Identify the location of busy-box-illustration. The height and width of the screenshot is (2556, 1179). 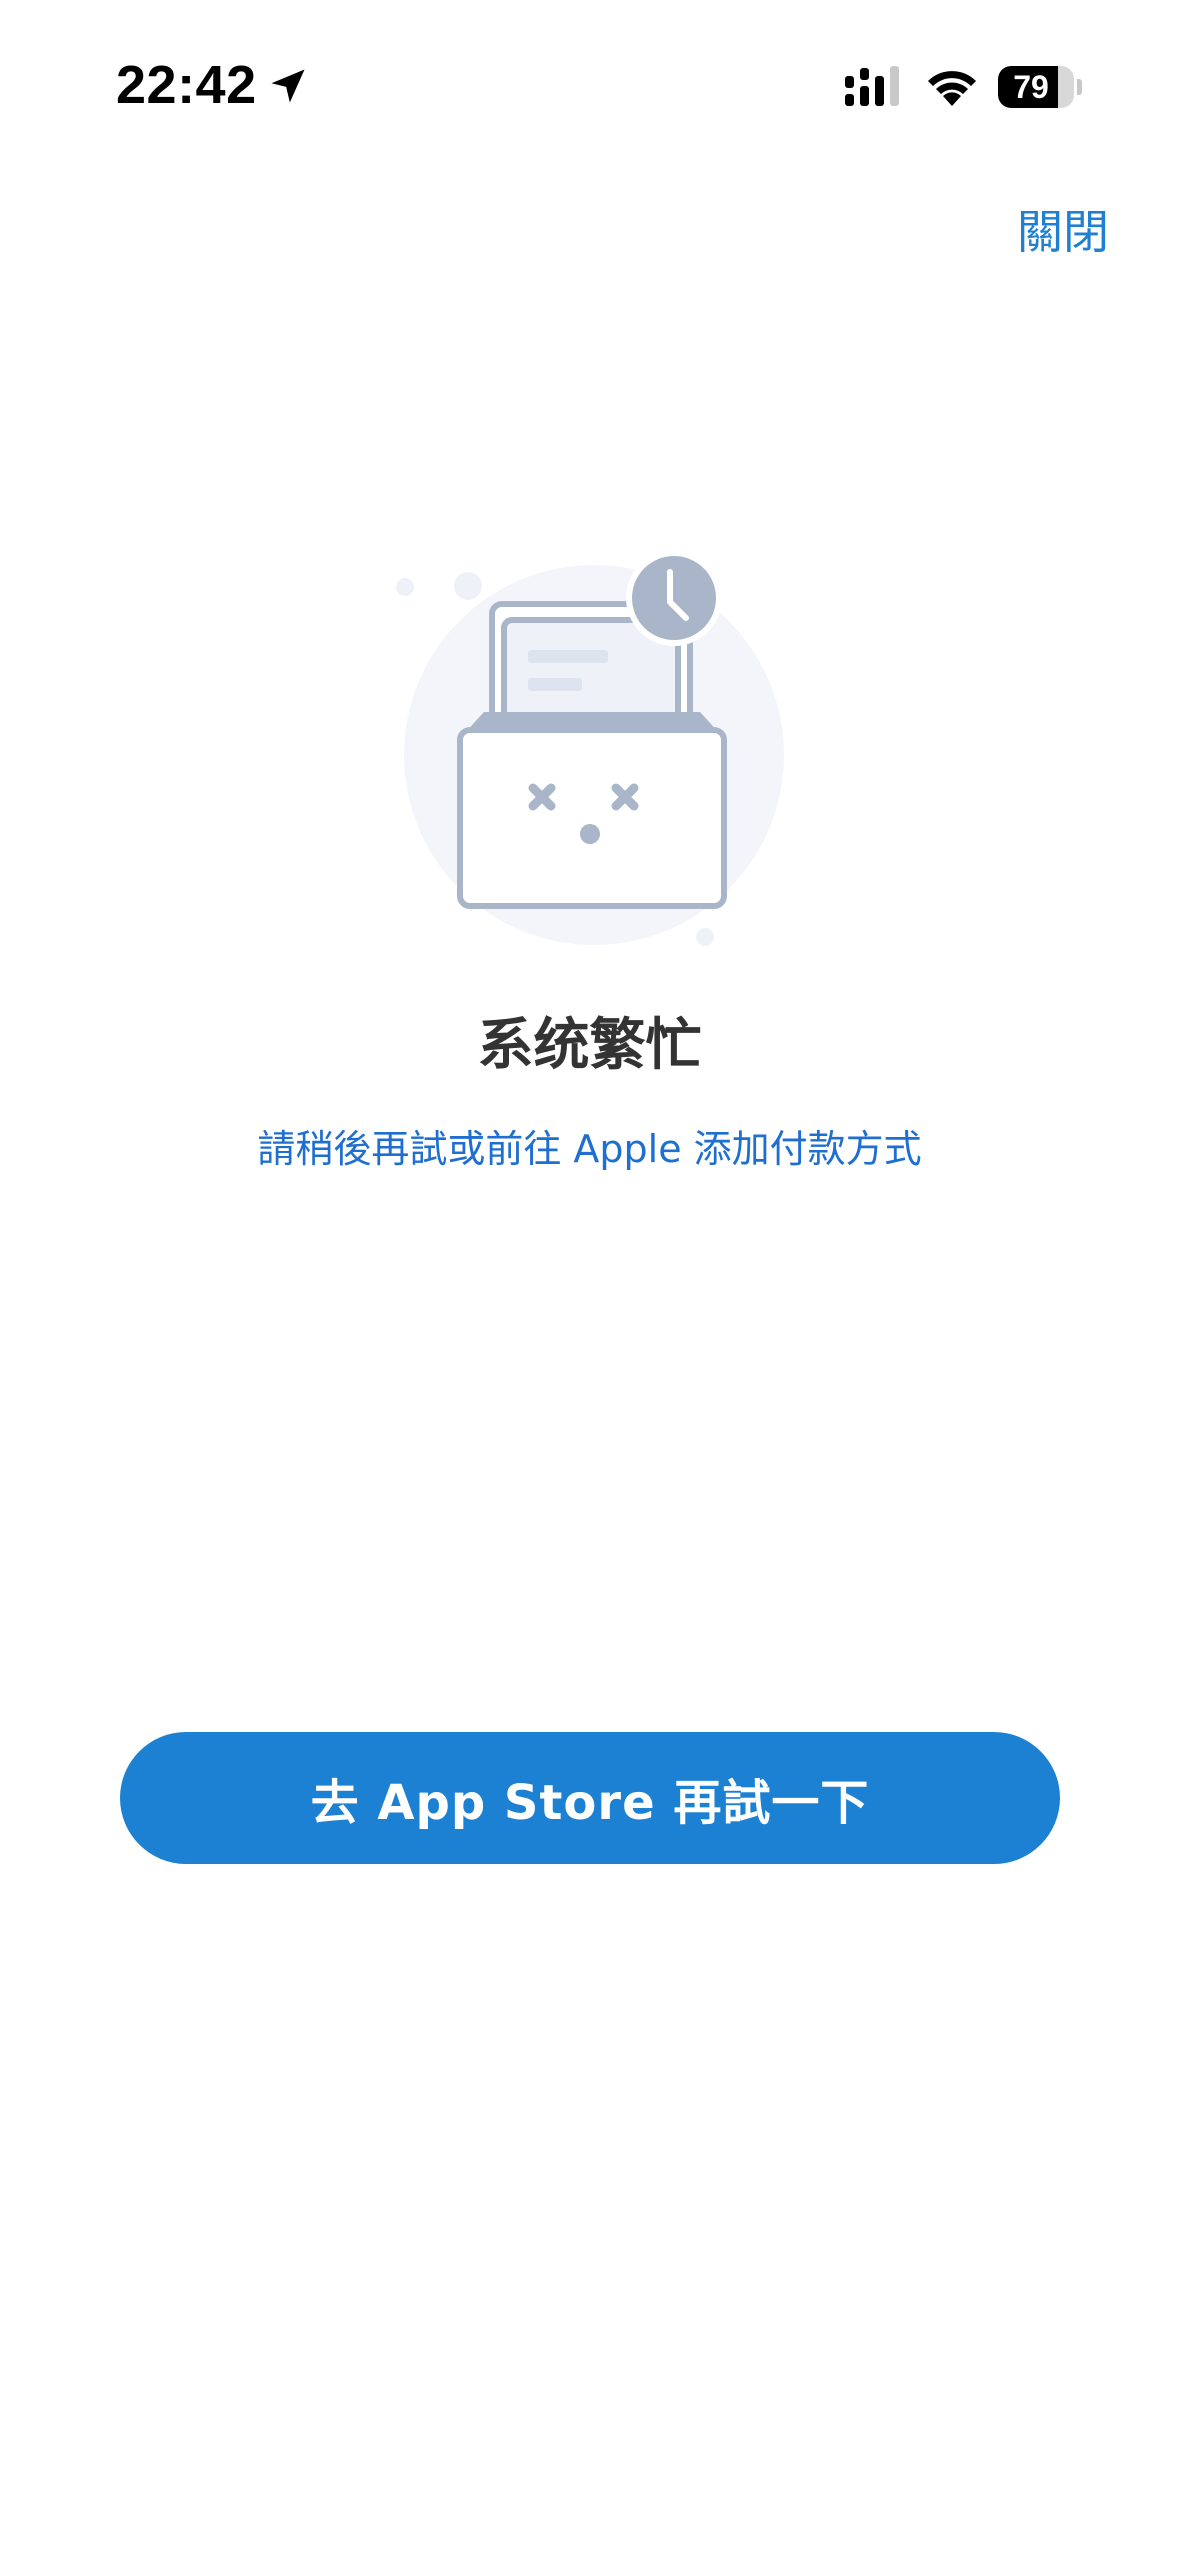
(590, 748).